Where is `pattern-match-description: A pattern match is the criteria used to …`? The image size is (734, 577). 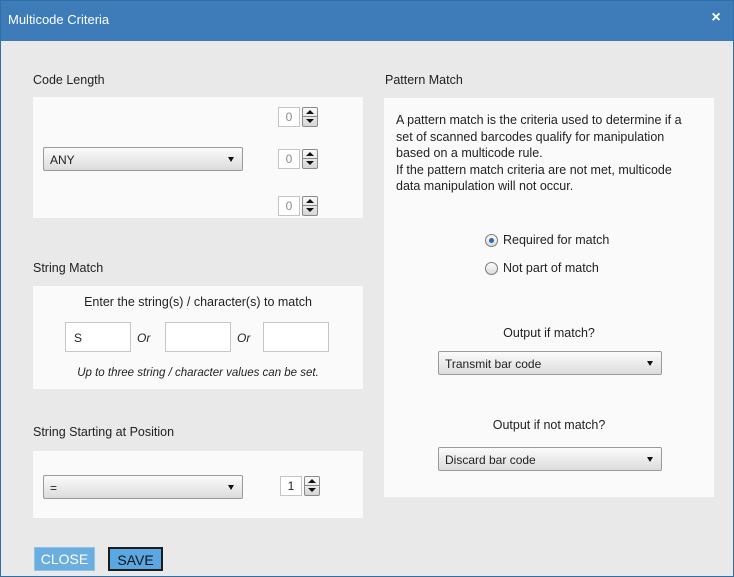 pattern-match-description: A pattern match is the criteria used to … is located at coordinates (555, 153).